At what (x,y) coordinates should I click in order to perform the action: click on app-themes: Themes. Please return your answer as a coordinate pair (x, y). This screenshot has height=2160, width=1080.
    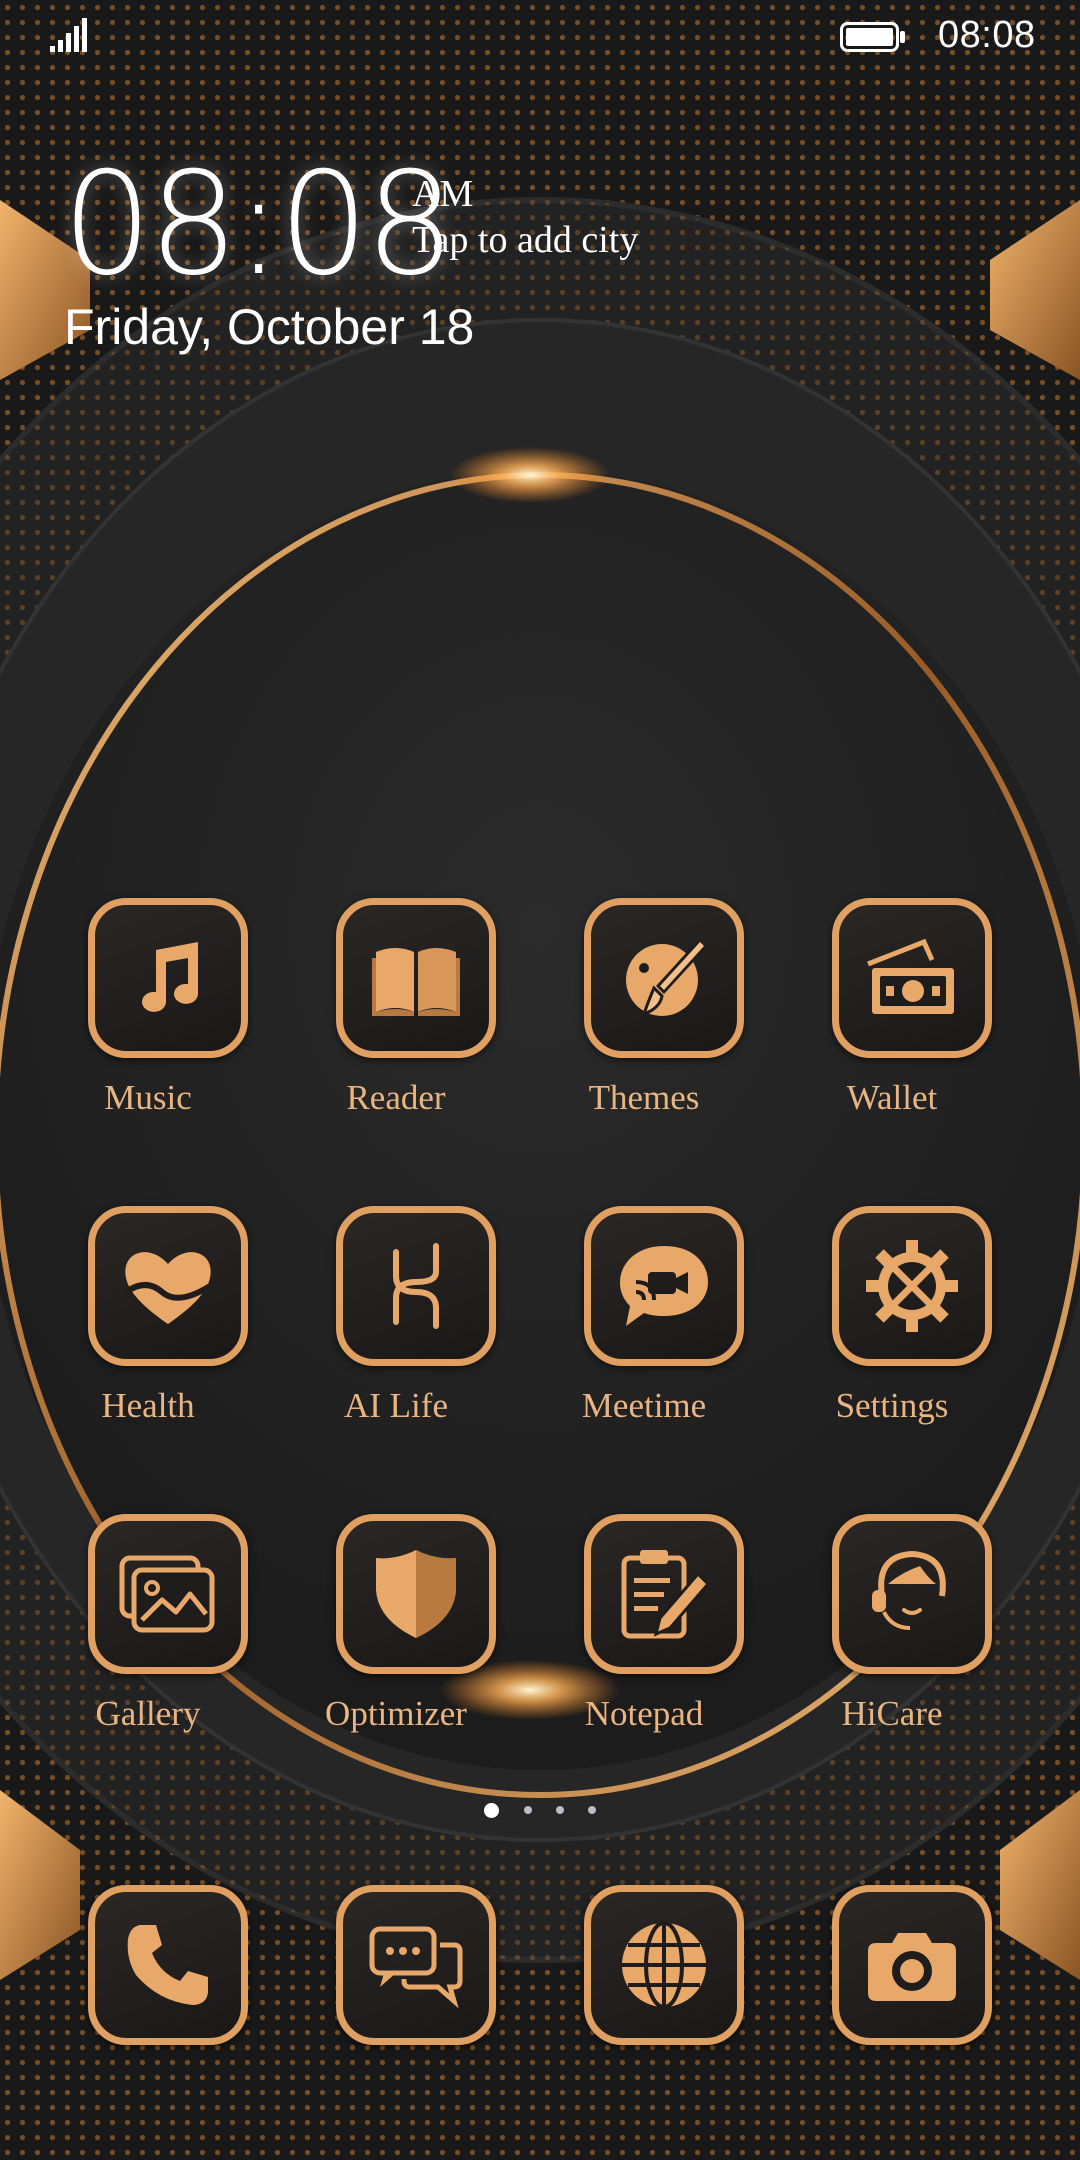
    Looking at the image, I should click on (644, 1018).